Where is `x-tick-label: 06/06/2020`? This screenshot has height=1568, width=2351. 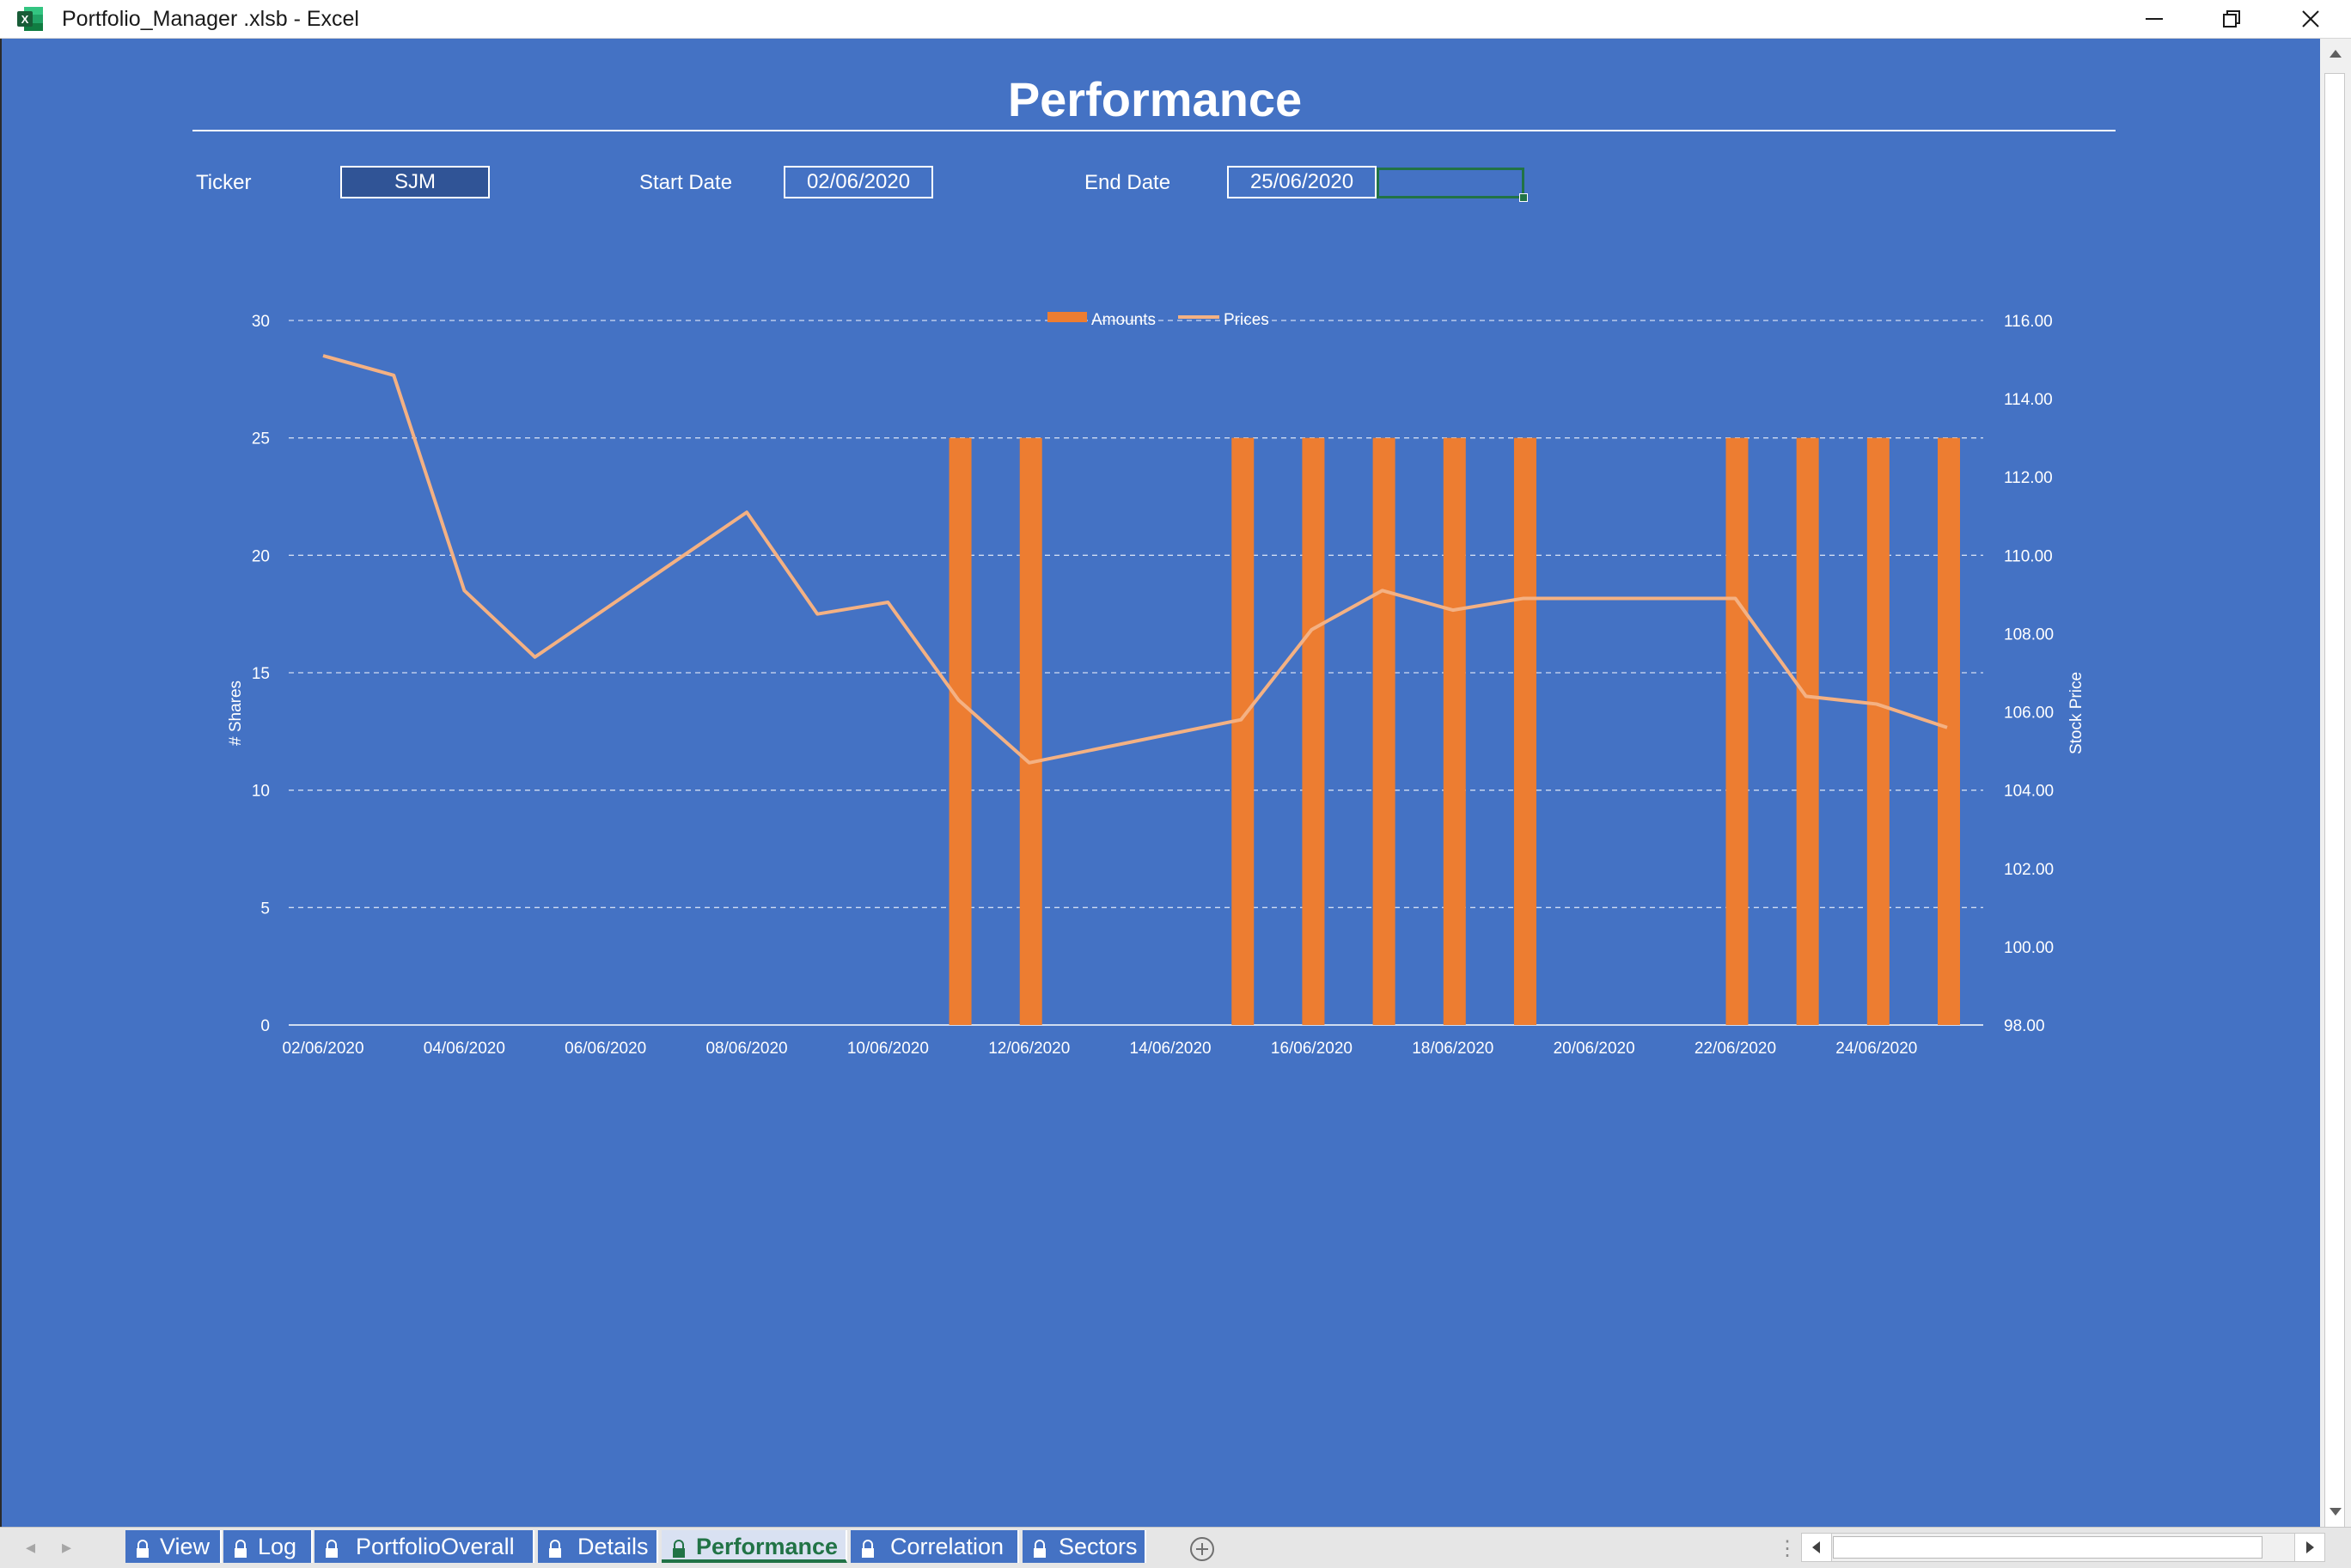 x-tick-label: 06/06/2020 is located at coordinates (605, 1049).